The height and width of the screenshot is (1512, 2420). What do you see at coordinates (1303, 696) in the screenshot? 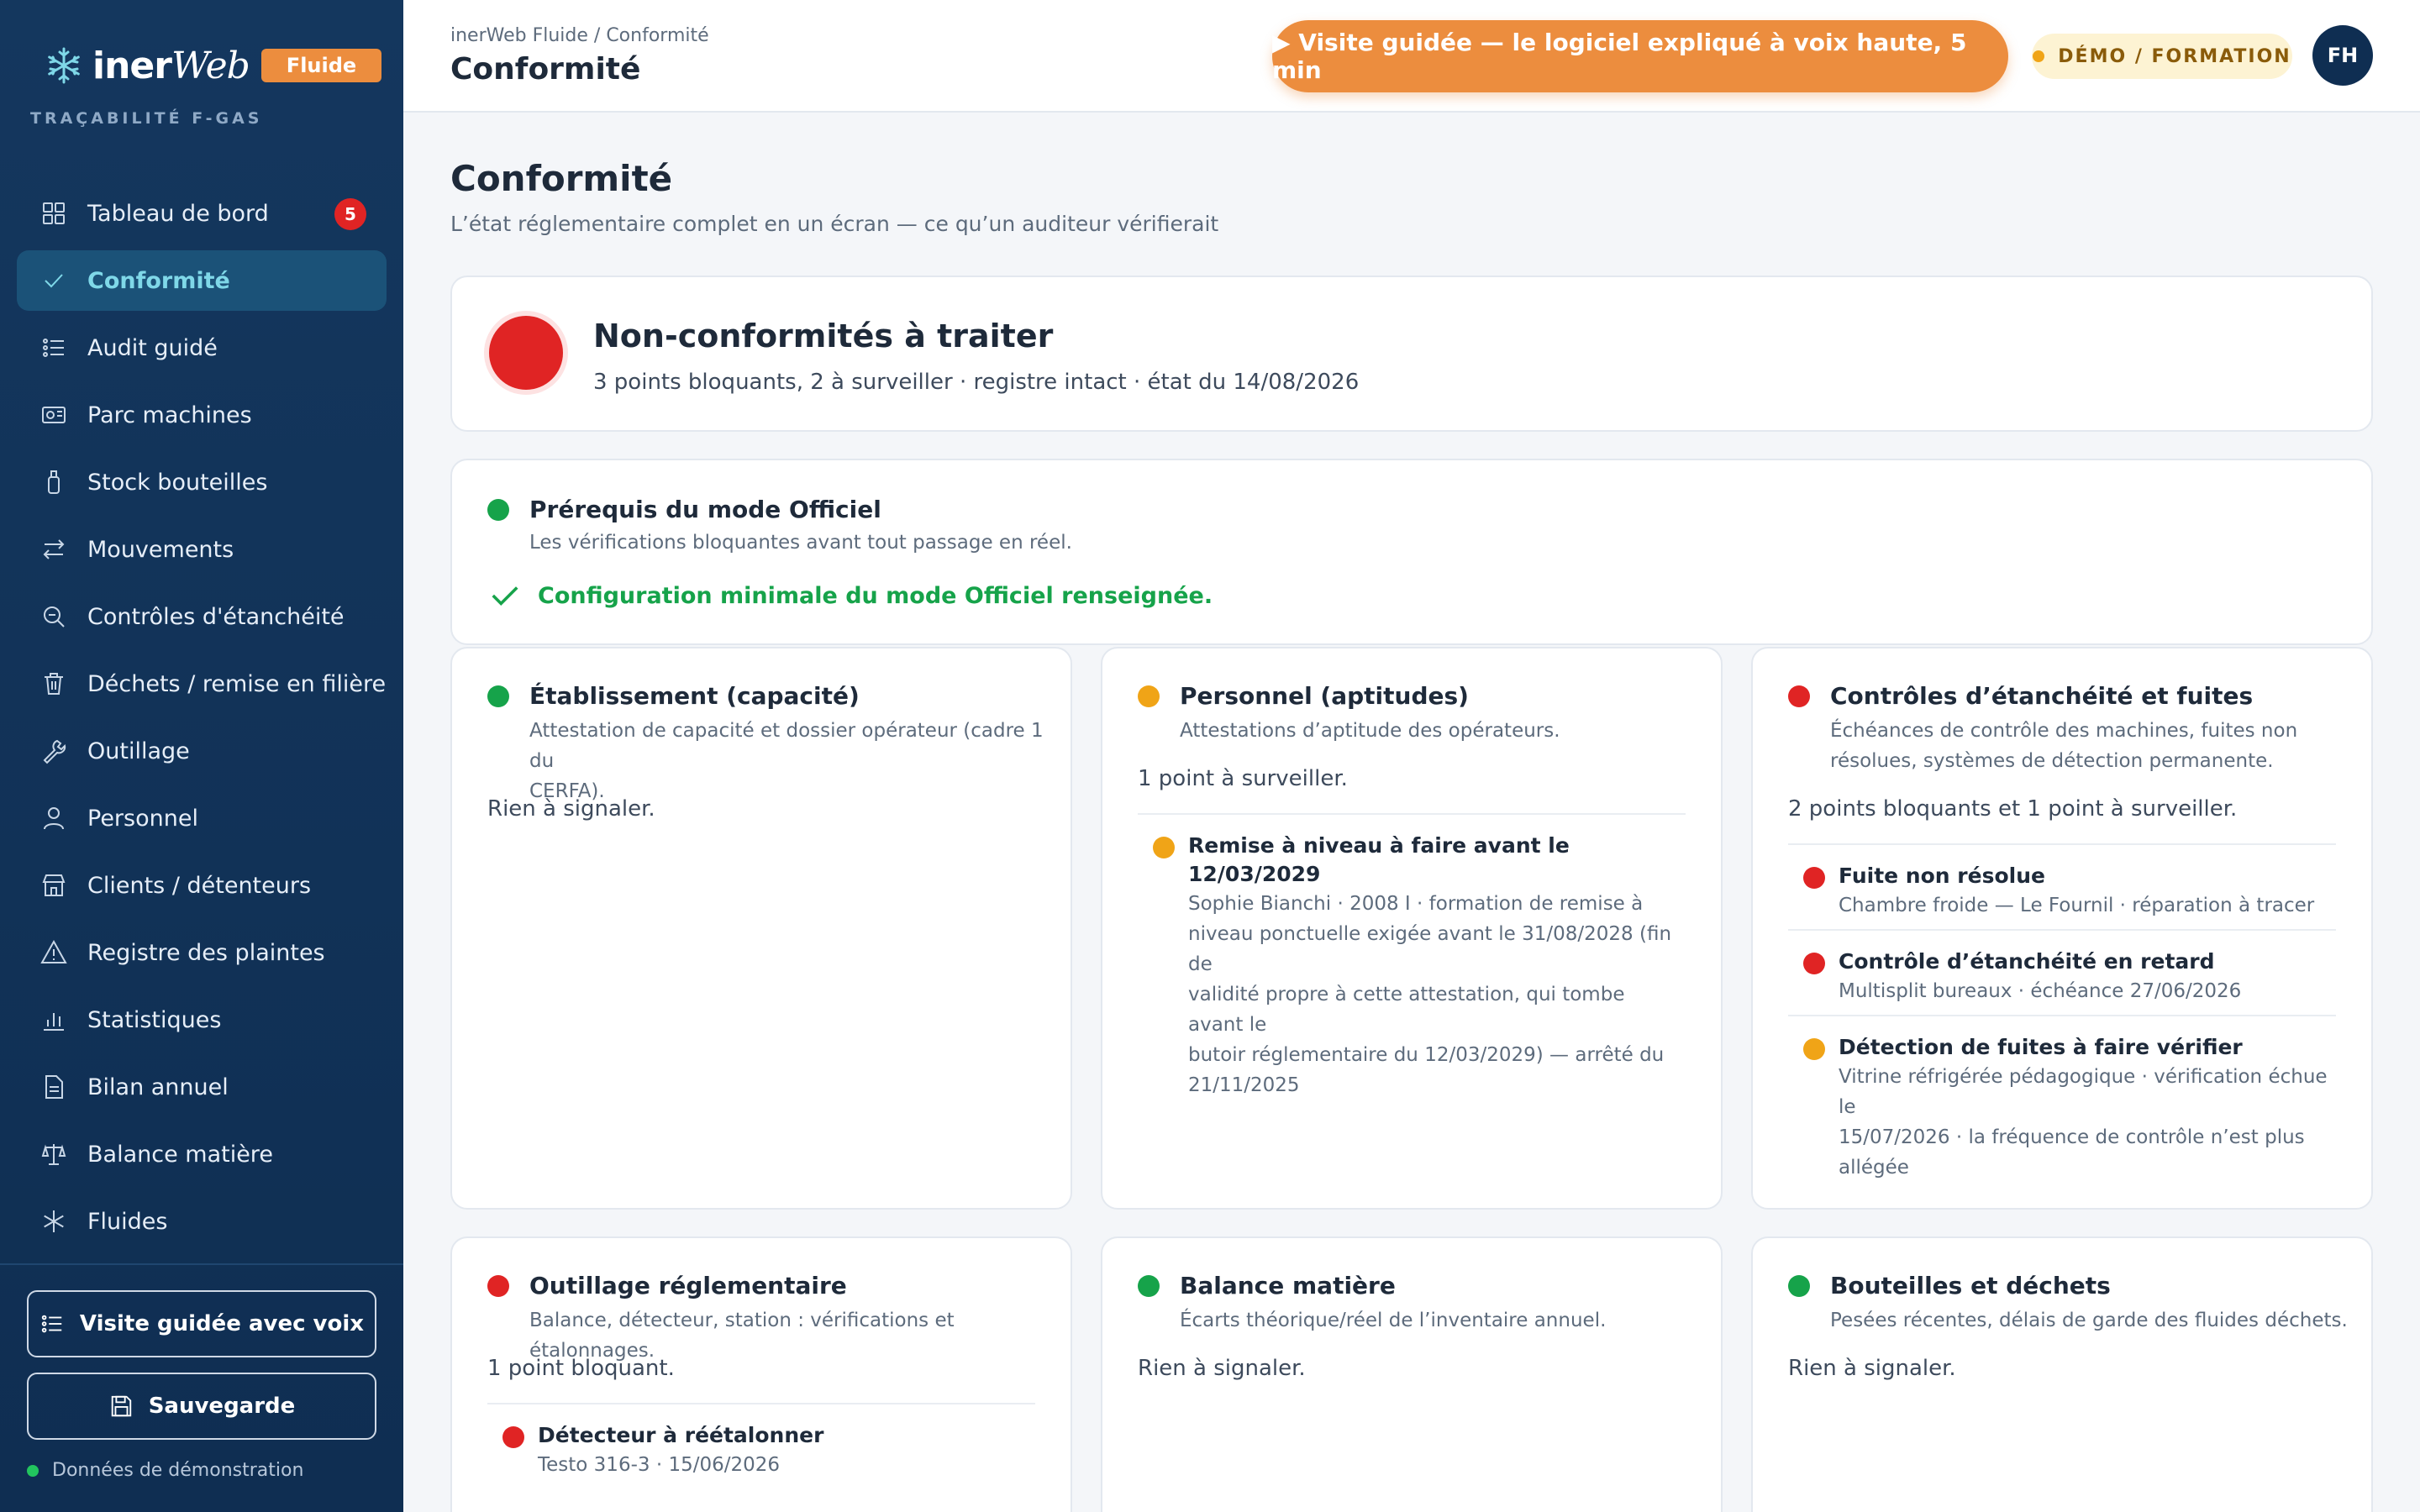
I see `section-header: Personnel (aptitudes)` at bounding box center [1303, 696].